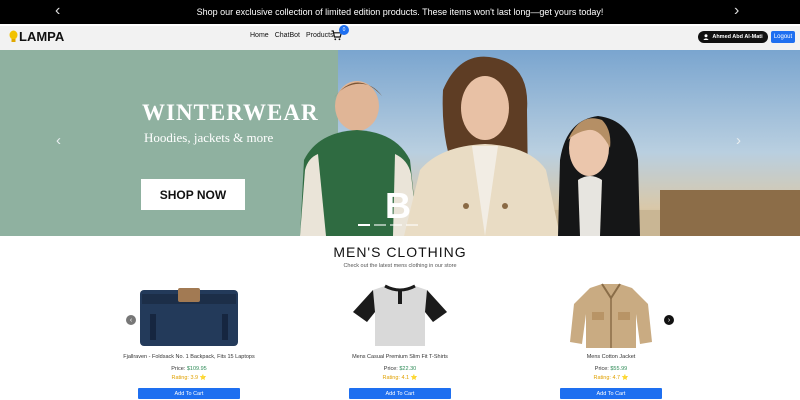  Describe the element at coordinates (611, 357) in the screenshot. I see `product-name: Mens Cotton Jacket` at that location.